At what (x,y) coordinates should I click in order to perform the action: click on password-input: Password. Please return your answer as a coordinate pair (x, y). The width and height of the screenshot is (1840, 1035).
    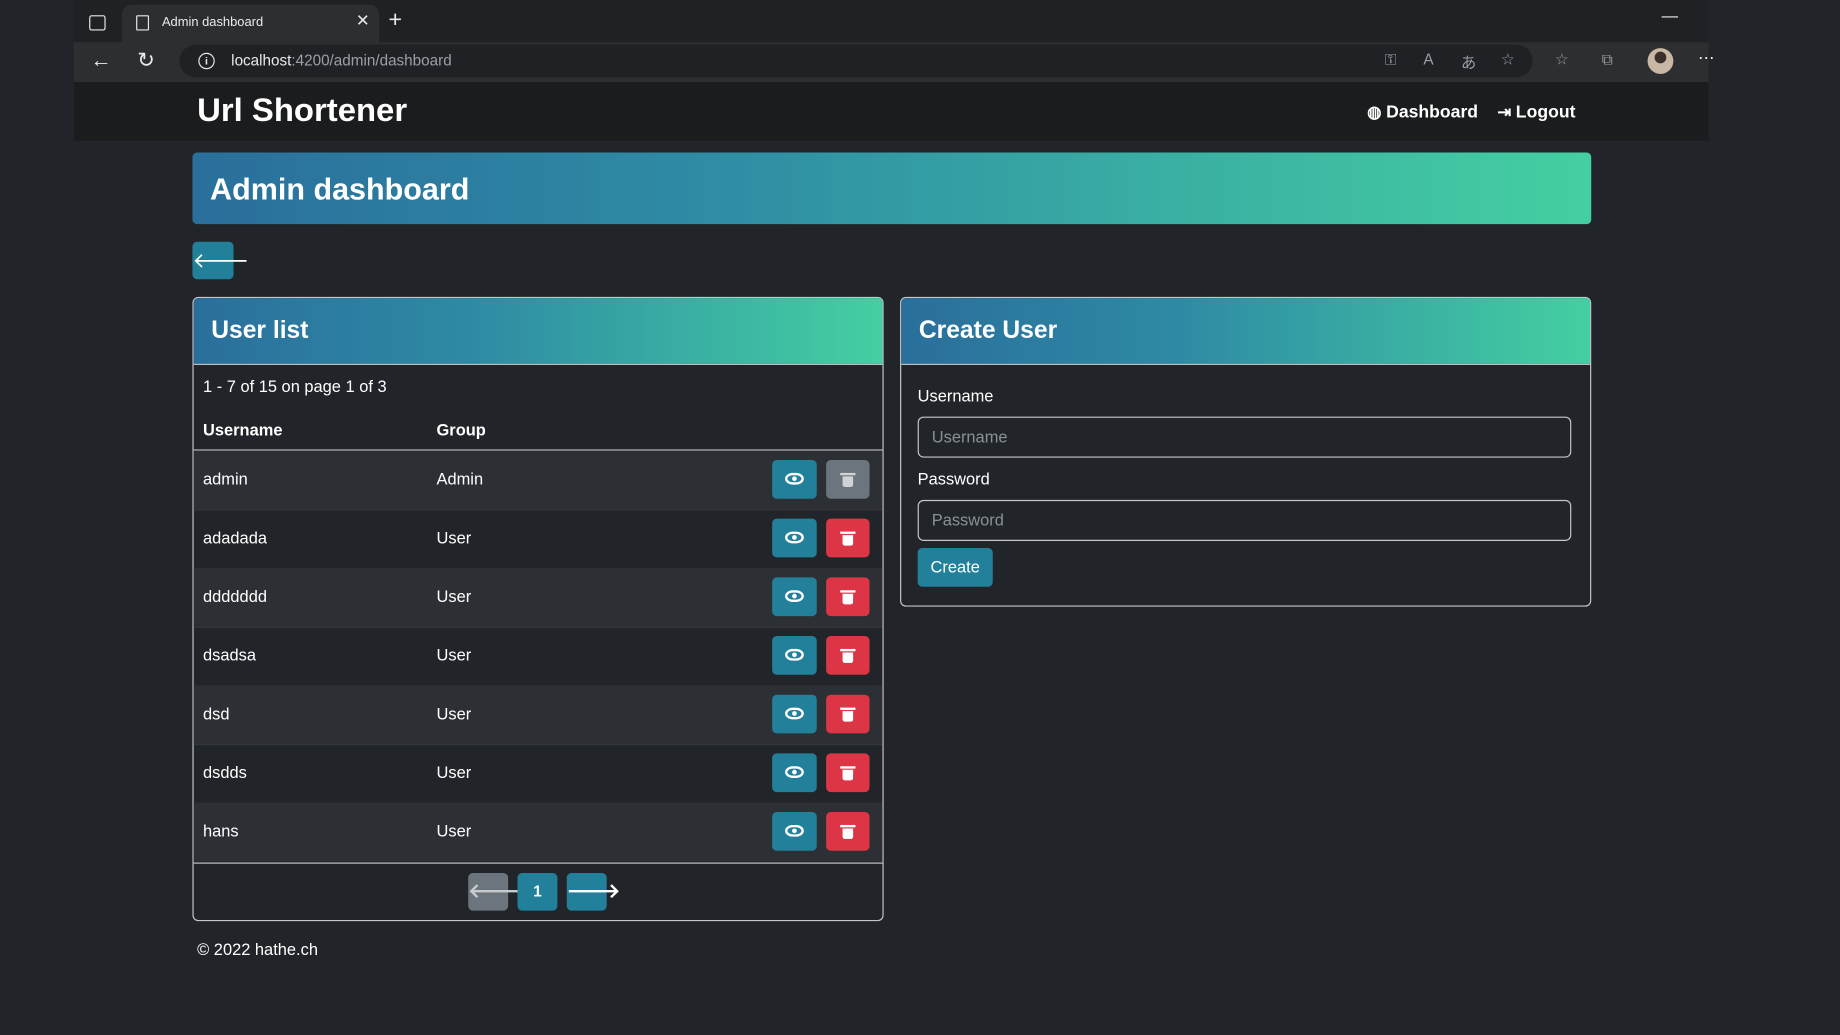
    Looking at the image, I should click on (1244, 520).